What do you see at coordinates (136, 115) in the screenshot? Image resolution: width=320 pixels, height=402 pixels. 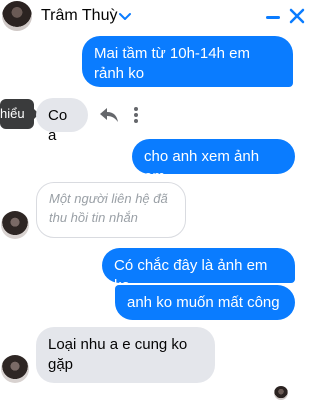 I see `more-options-icon` at bounding box center [136, 115].